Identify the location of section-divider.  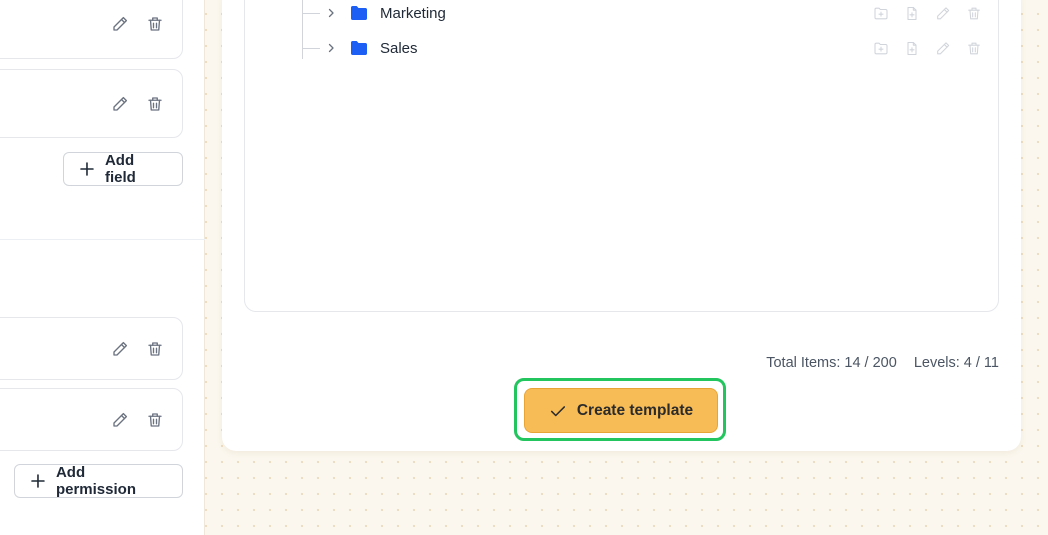
(102, 239).